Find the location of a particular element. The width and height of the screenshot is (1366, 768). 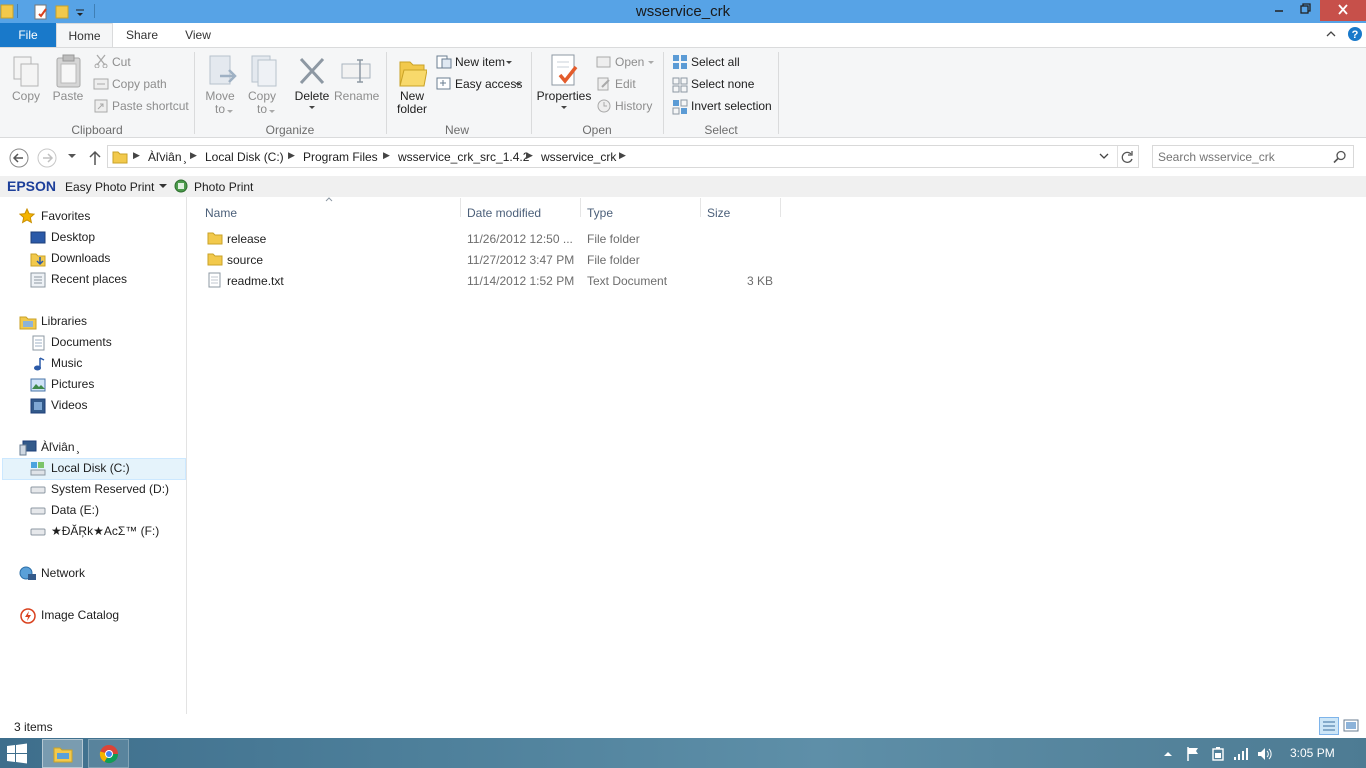

rename-icon is located at coordinates (356, 71).